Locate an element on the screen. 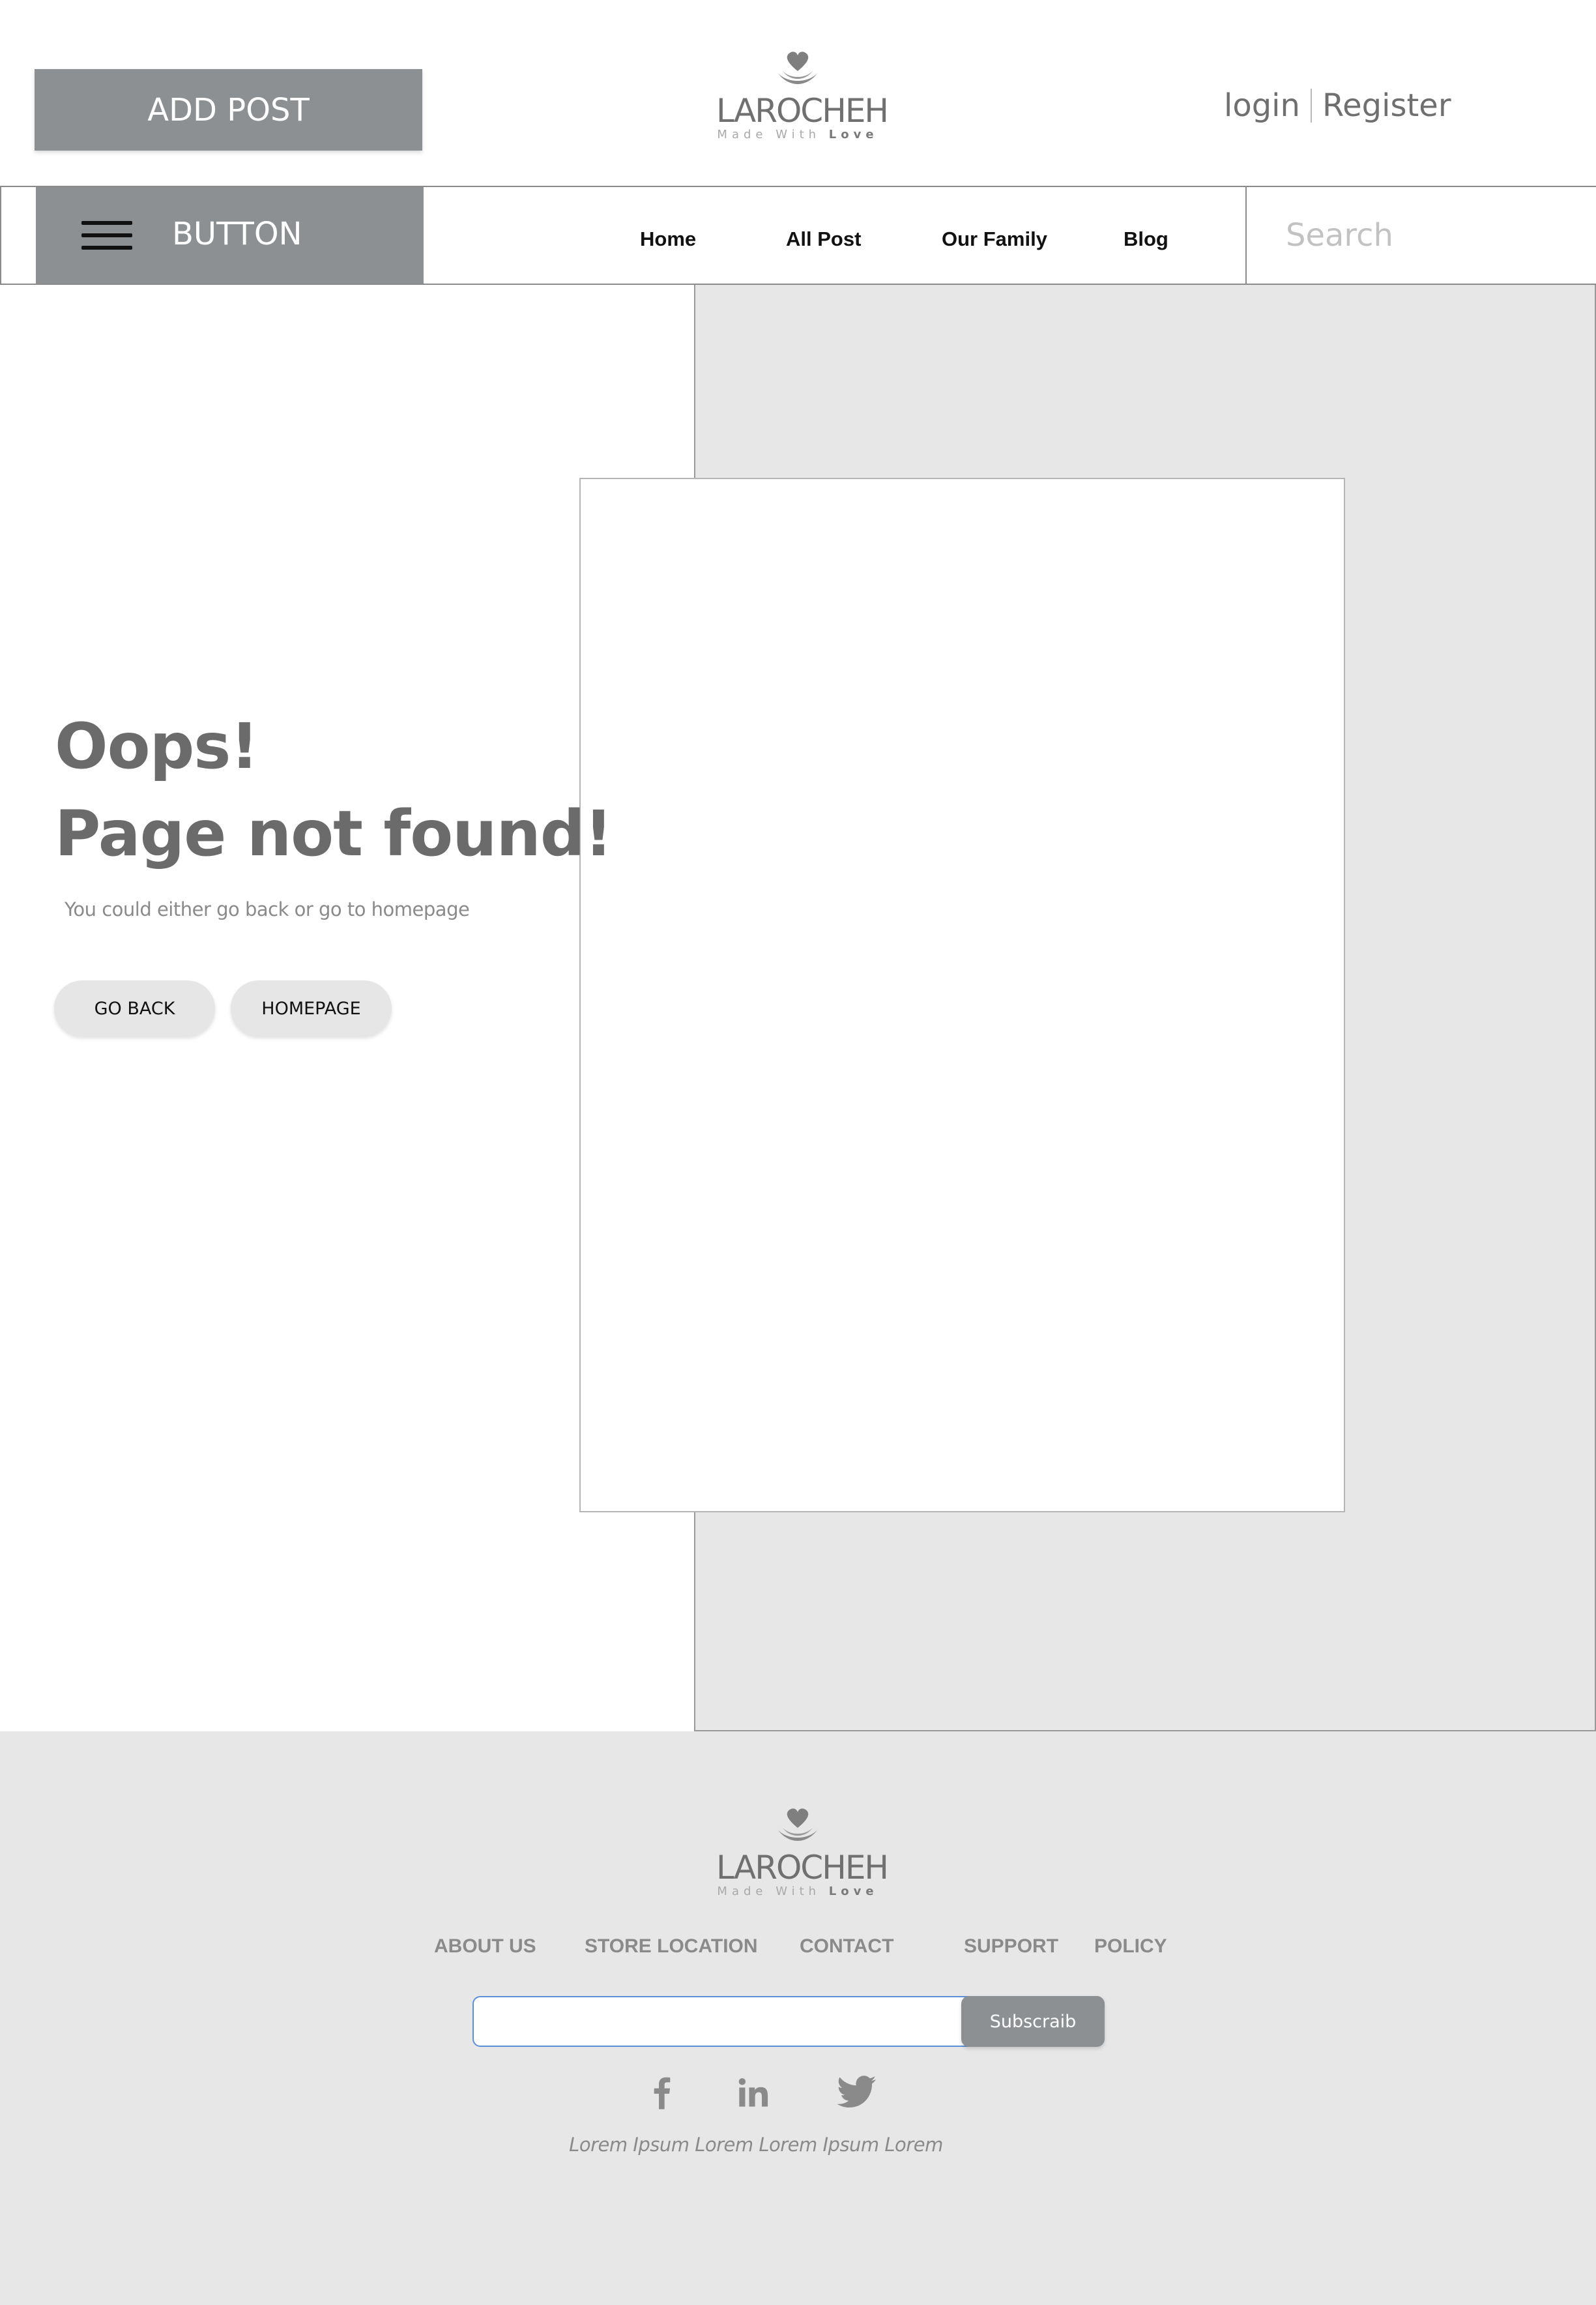  subscribe-button: Subscraib is located at coordinates (1033, 2021).